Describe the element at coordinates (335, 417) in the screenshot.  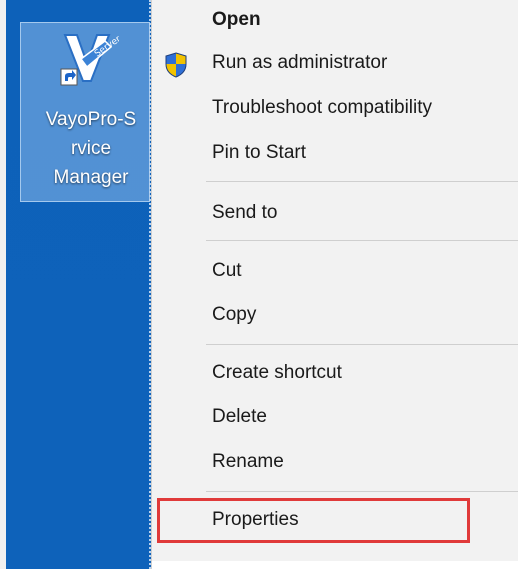
I see `menu-item-delete: Delete` at that location.